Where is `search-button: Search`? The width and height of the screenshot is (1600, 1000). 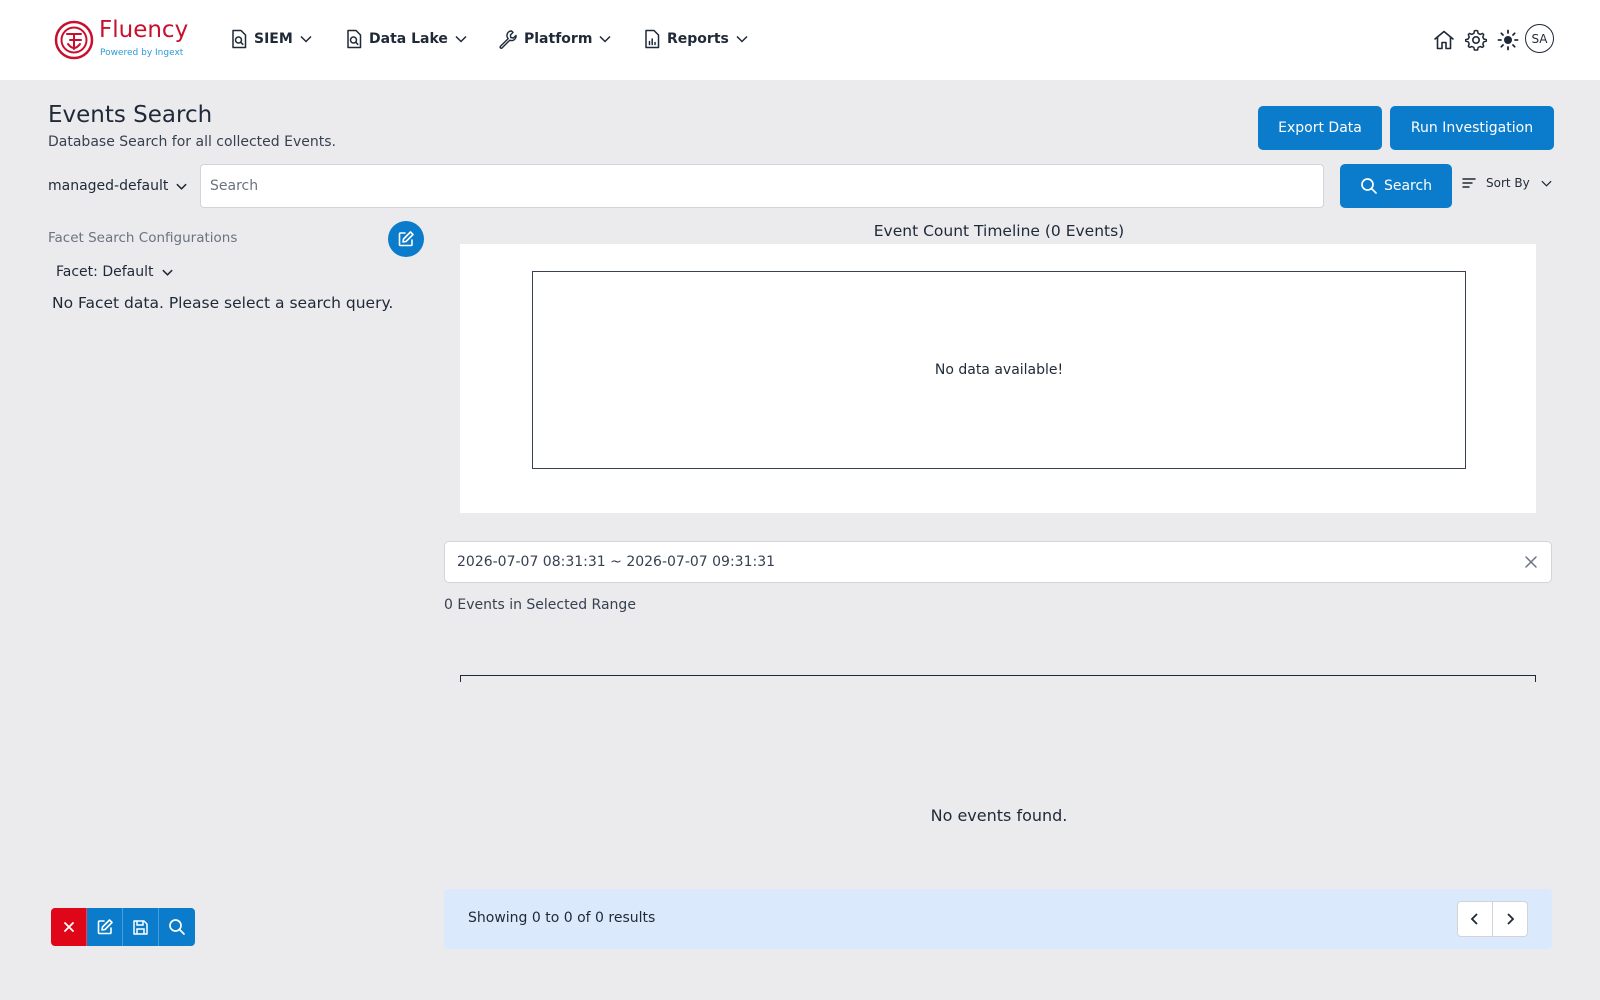
search-button: Search is located at coordinates (1396, 186).